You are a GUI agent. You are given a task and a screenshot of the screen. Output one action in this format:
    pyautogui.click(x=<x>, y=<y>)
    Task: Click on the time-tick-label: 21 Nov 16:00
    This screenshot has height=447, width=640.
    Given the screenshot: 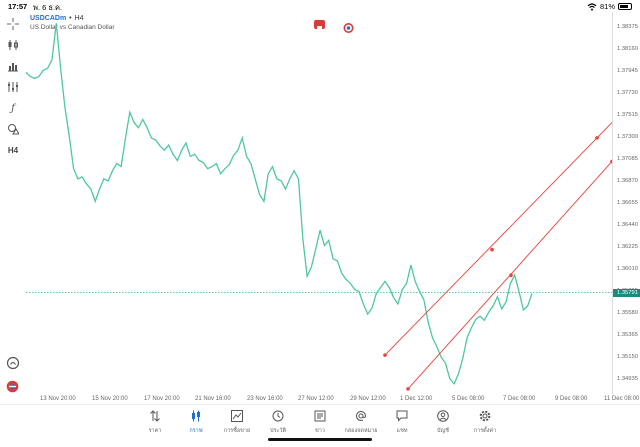 What is the action you would take?
    pyautogui.click(x=213, y=399)
    